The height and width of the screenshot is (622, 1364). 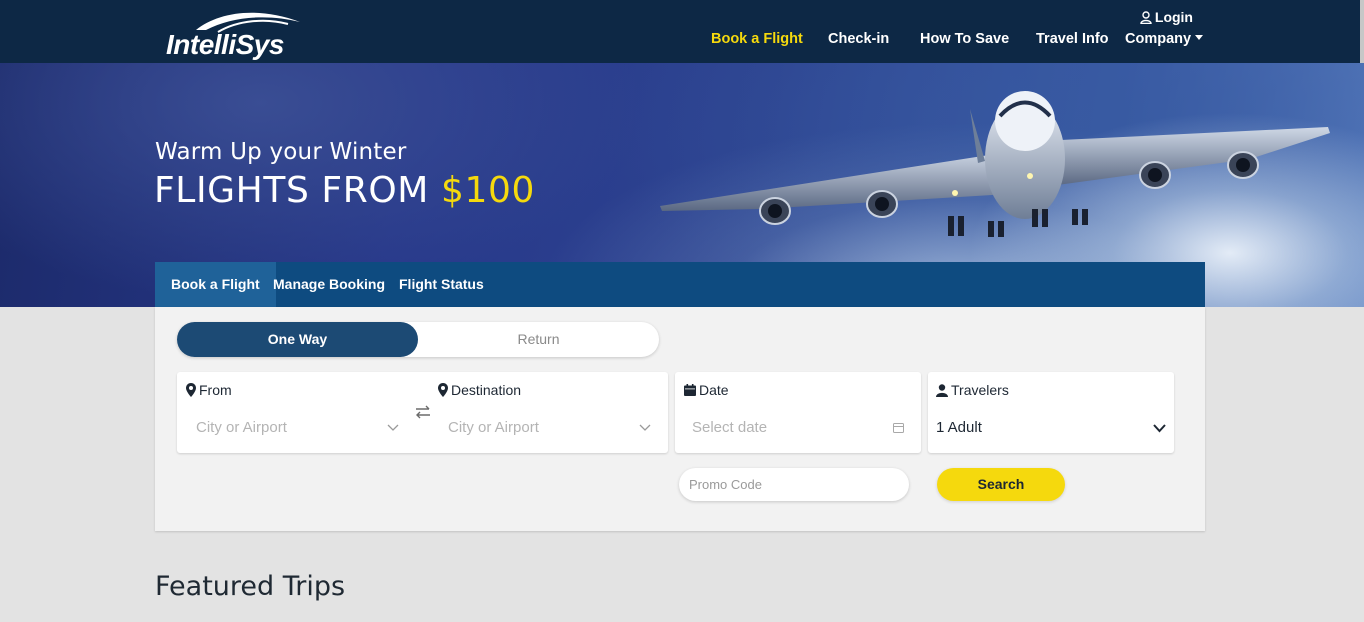 I want to click on nav-company-label: Company, so click(x=1158, y=39).